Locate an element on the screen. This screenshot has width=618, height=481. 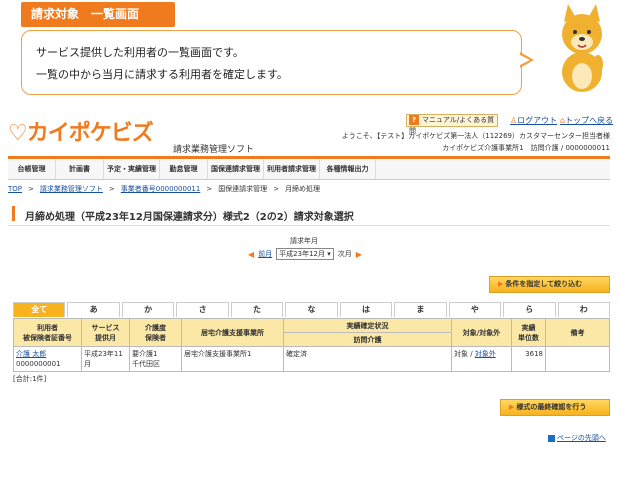
cell-care: 要介護1 千代田区 is located at coordinates (155, 359).